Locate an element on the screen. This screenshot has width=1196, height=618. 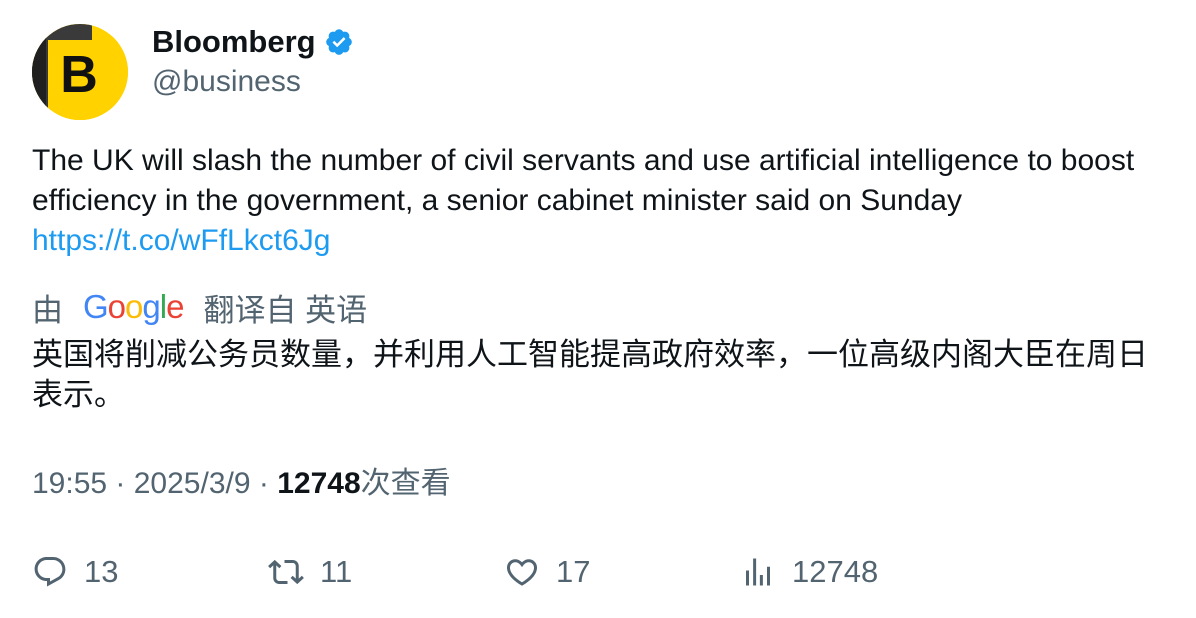
author-handle: @business is located at coordinates (226, 82).